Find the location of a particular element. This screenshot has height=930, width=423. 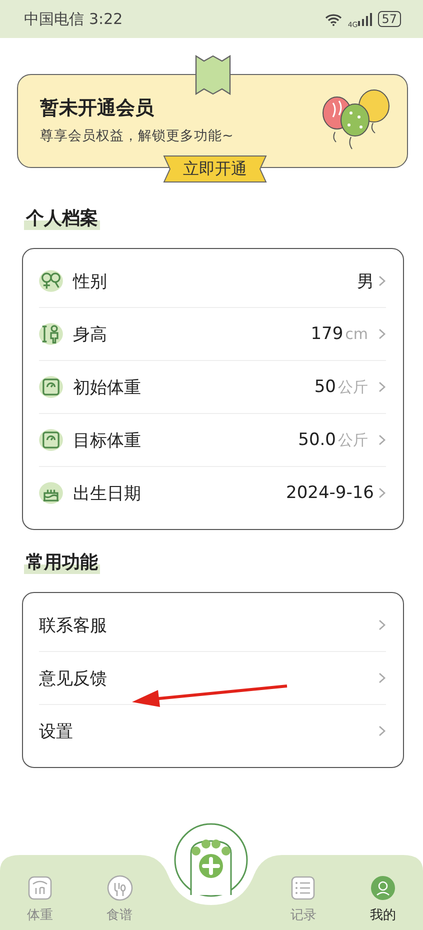

row-value: 男 is located at coordinates (365, 281).